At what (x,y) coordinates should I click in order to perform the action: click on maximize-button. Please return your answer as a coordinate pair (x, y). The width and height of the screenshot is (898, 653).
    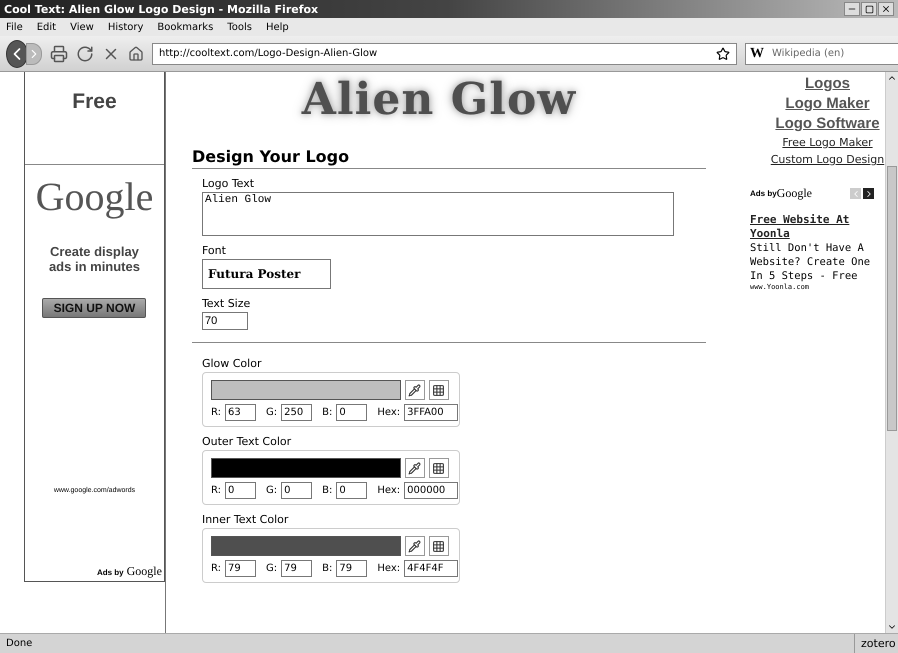
    Looking at the image, I should click on (869, 9).